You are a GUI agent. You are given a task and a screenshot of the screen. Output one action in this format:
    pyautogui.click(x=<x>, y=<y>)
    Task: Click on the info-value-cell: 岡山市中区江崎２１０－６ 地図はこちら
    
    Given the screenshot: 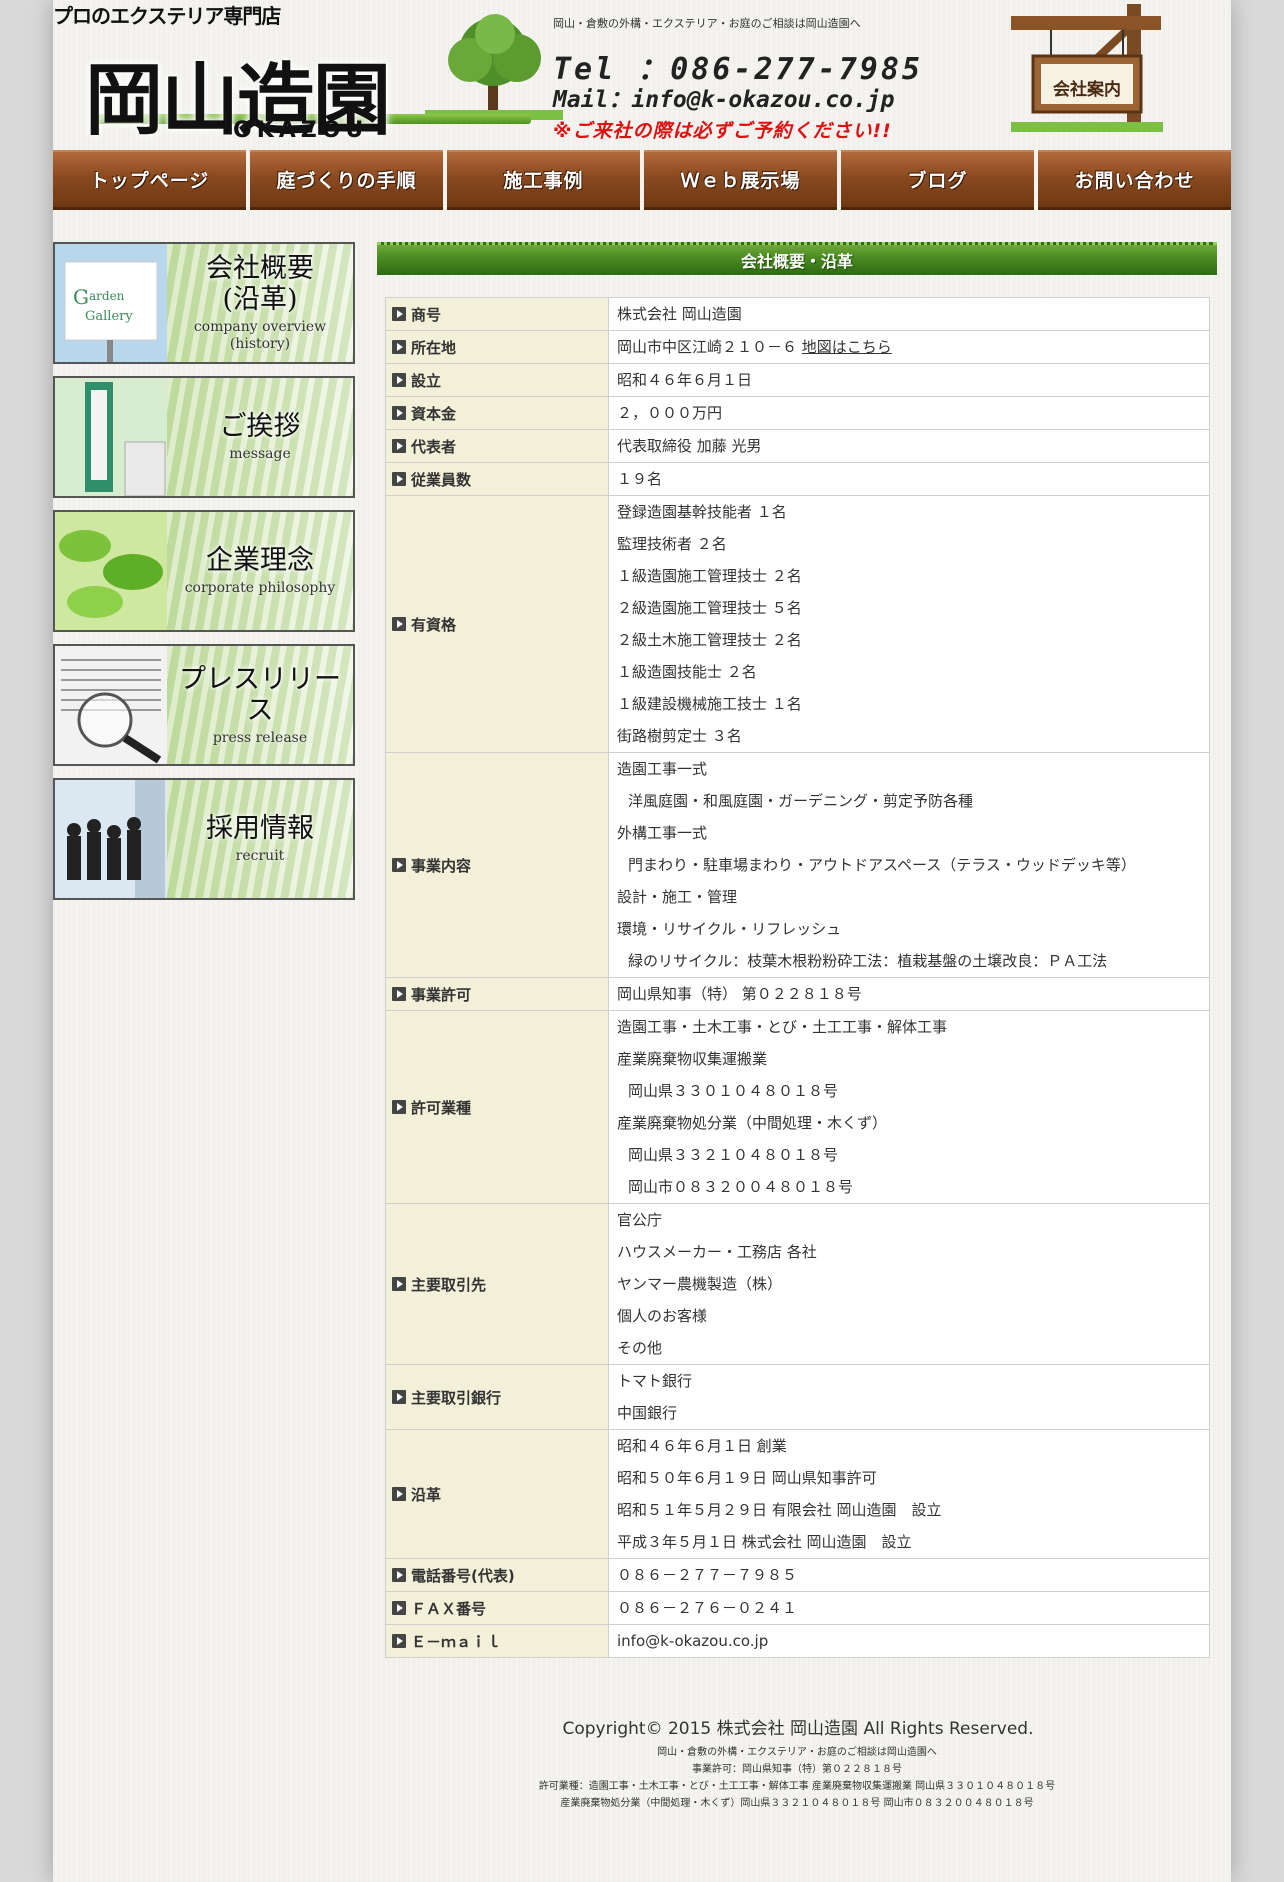 What is the action you would take?
    pyautogui.click(x=909, y=347)
    